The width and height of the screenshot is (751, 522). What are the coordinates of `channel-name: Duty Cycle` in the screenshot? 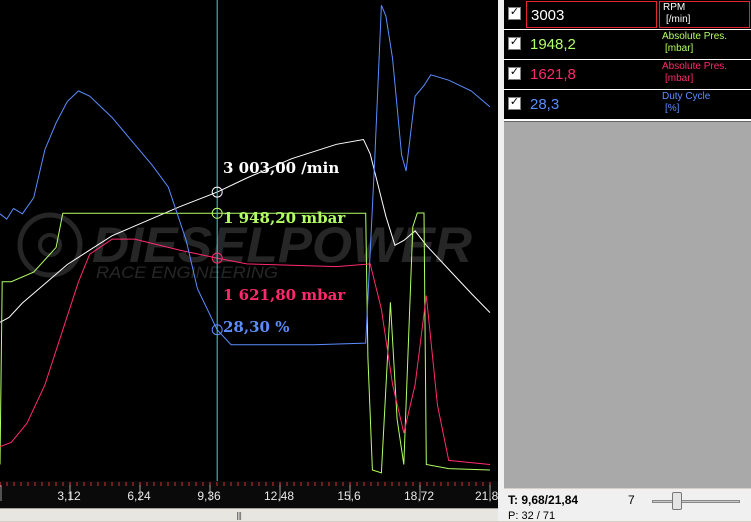 It's located at (686, 96).